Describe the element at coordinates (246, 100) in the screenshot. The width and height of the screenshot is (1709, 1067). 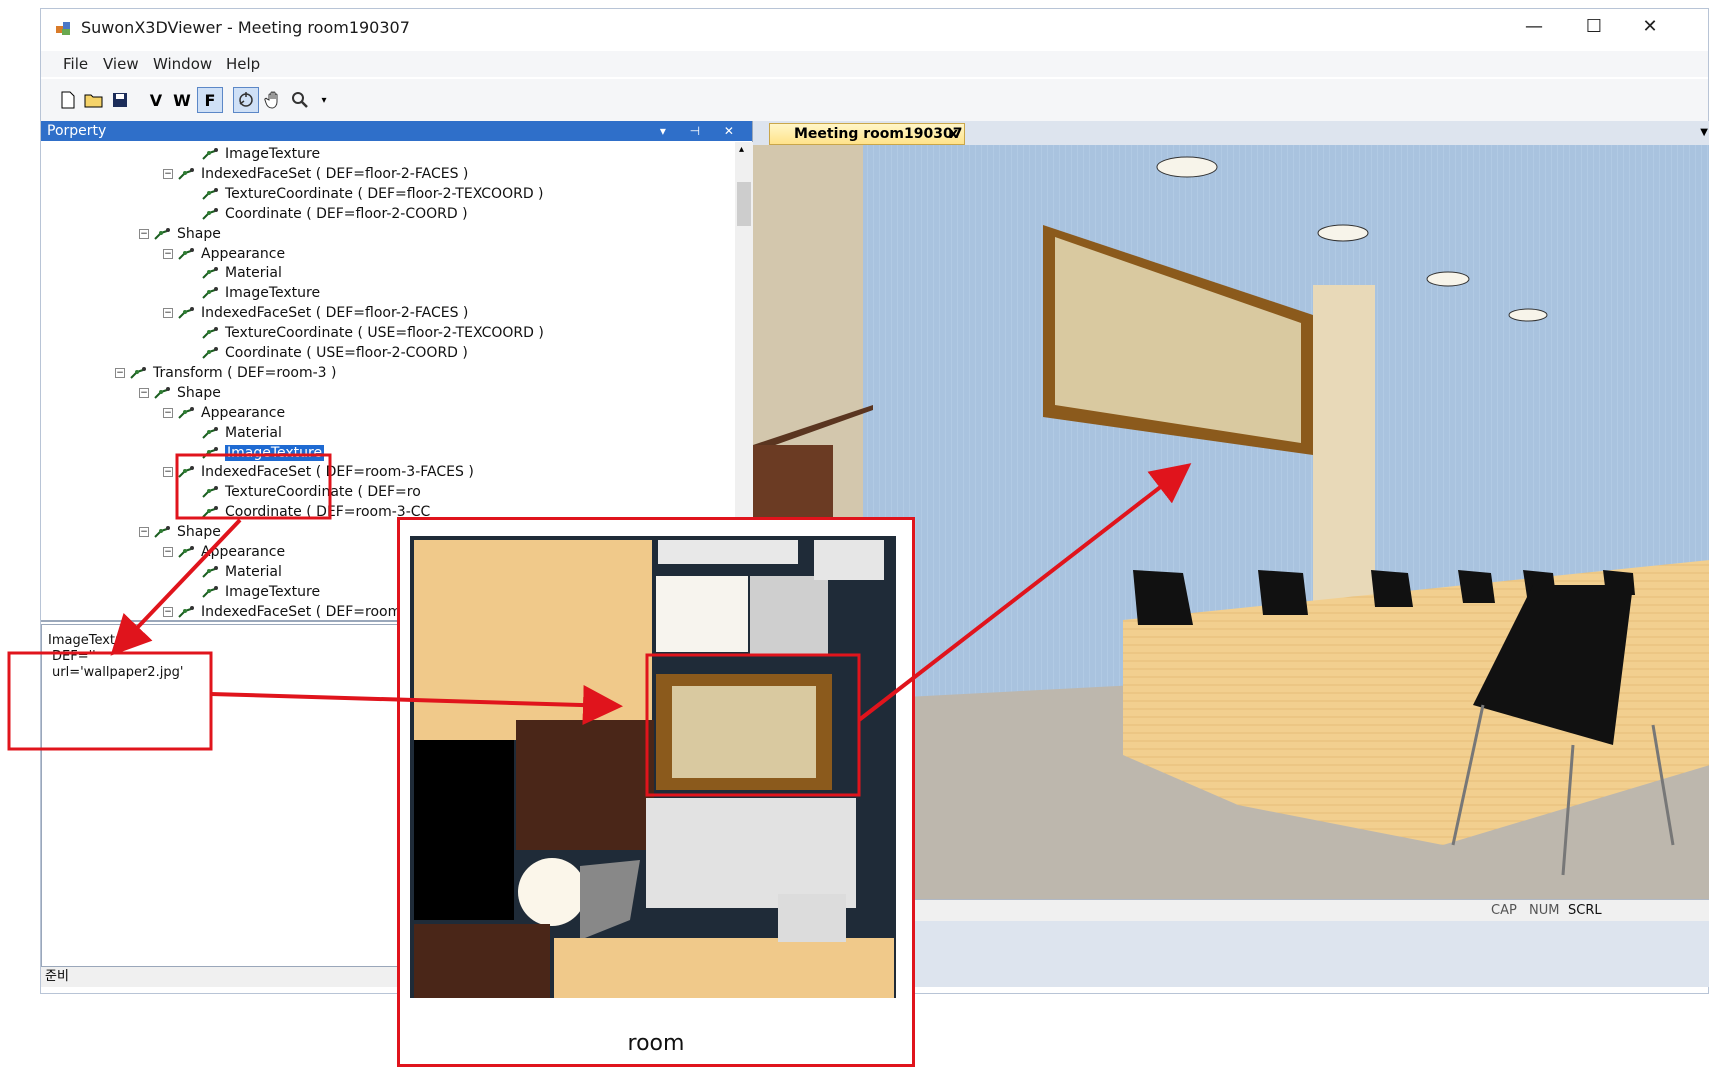
I see `rotate-tool-icon` at that location.